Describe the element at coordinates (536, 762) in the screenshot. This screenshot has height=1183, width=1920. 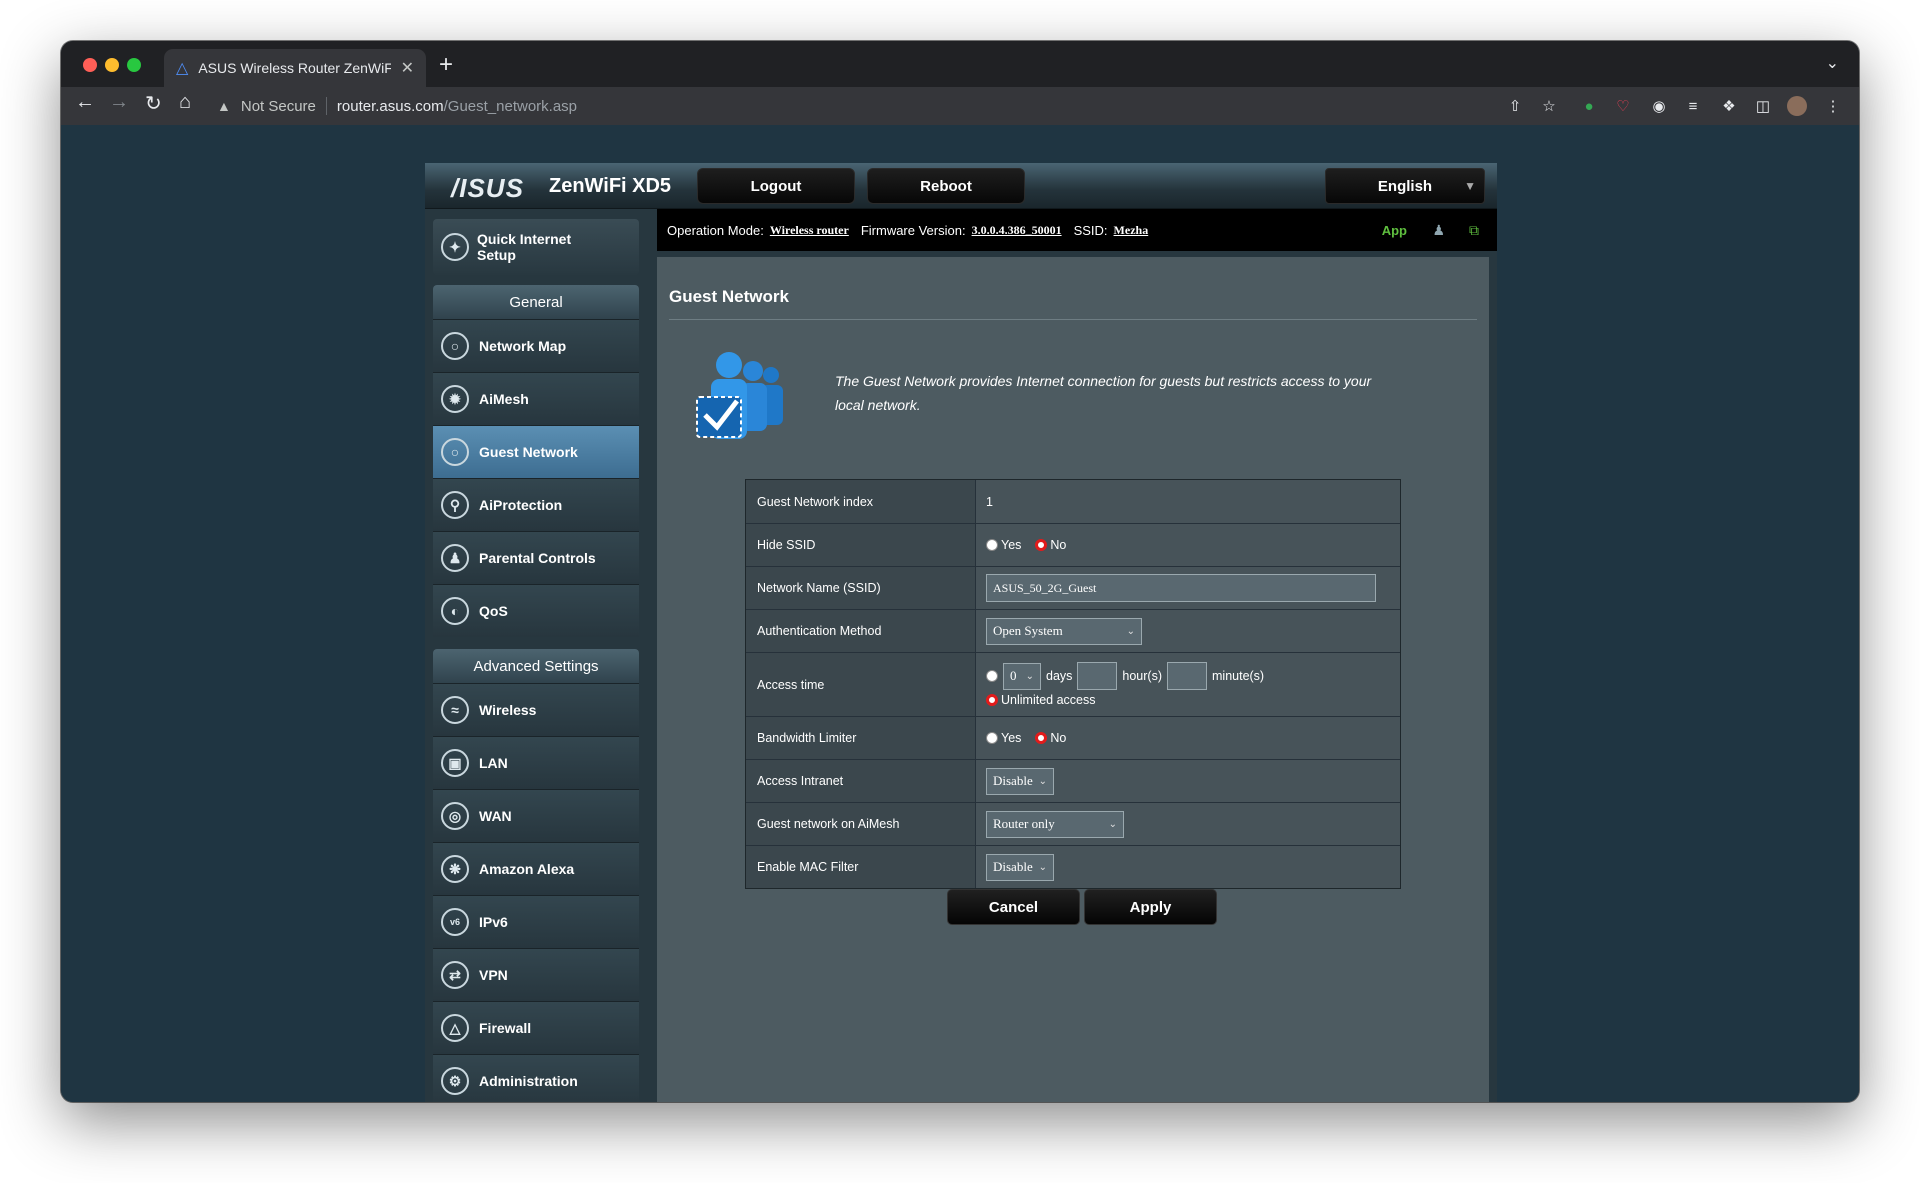
I see `sidebar-item-lan: ▣ LAN` at that location.